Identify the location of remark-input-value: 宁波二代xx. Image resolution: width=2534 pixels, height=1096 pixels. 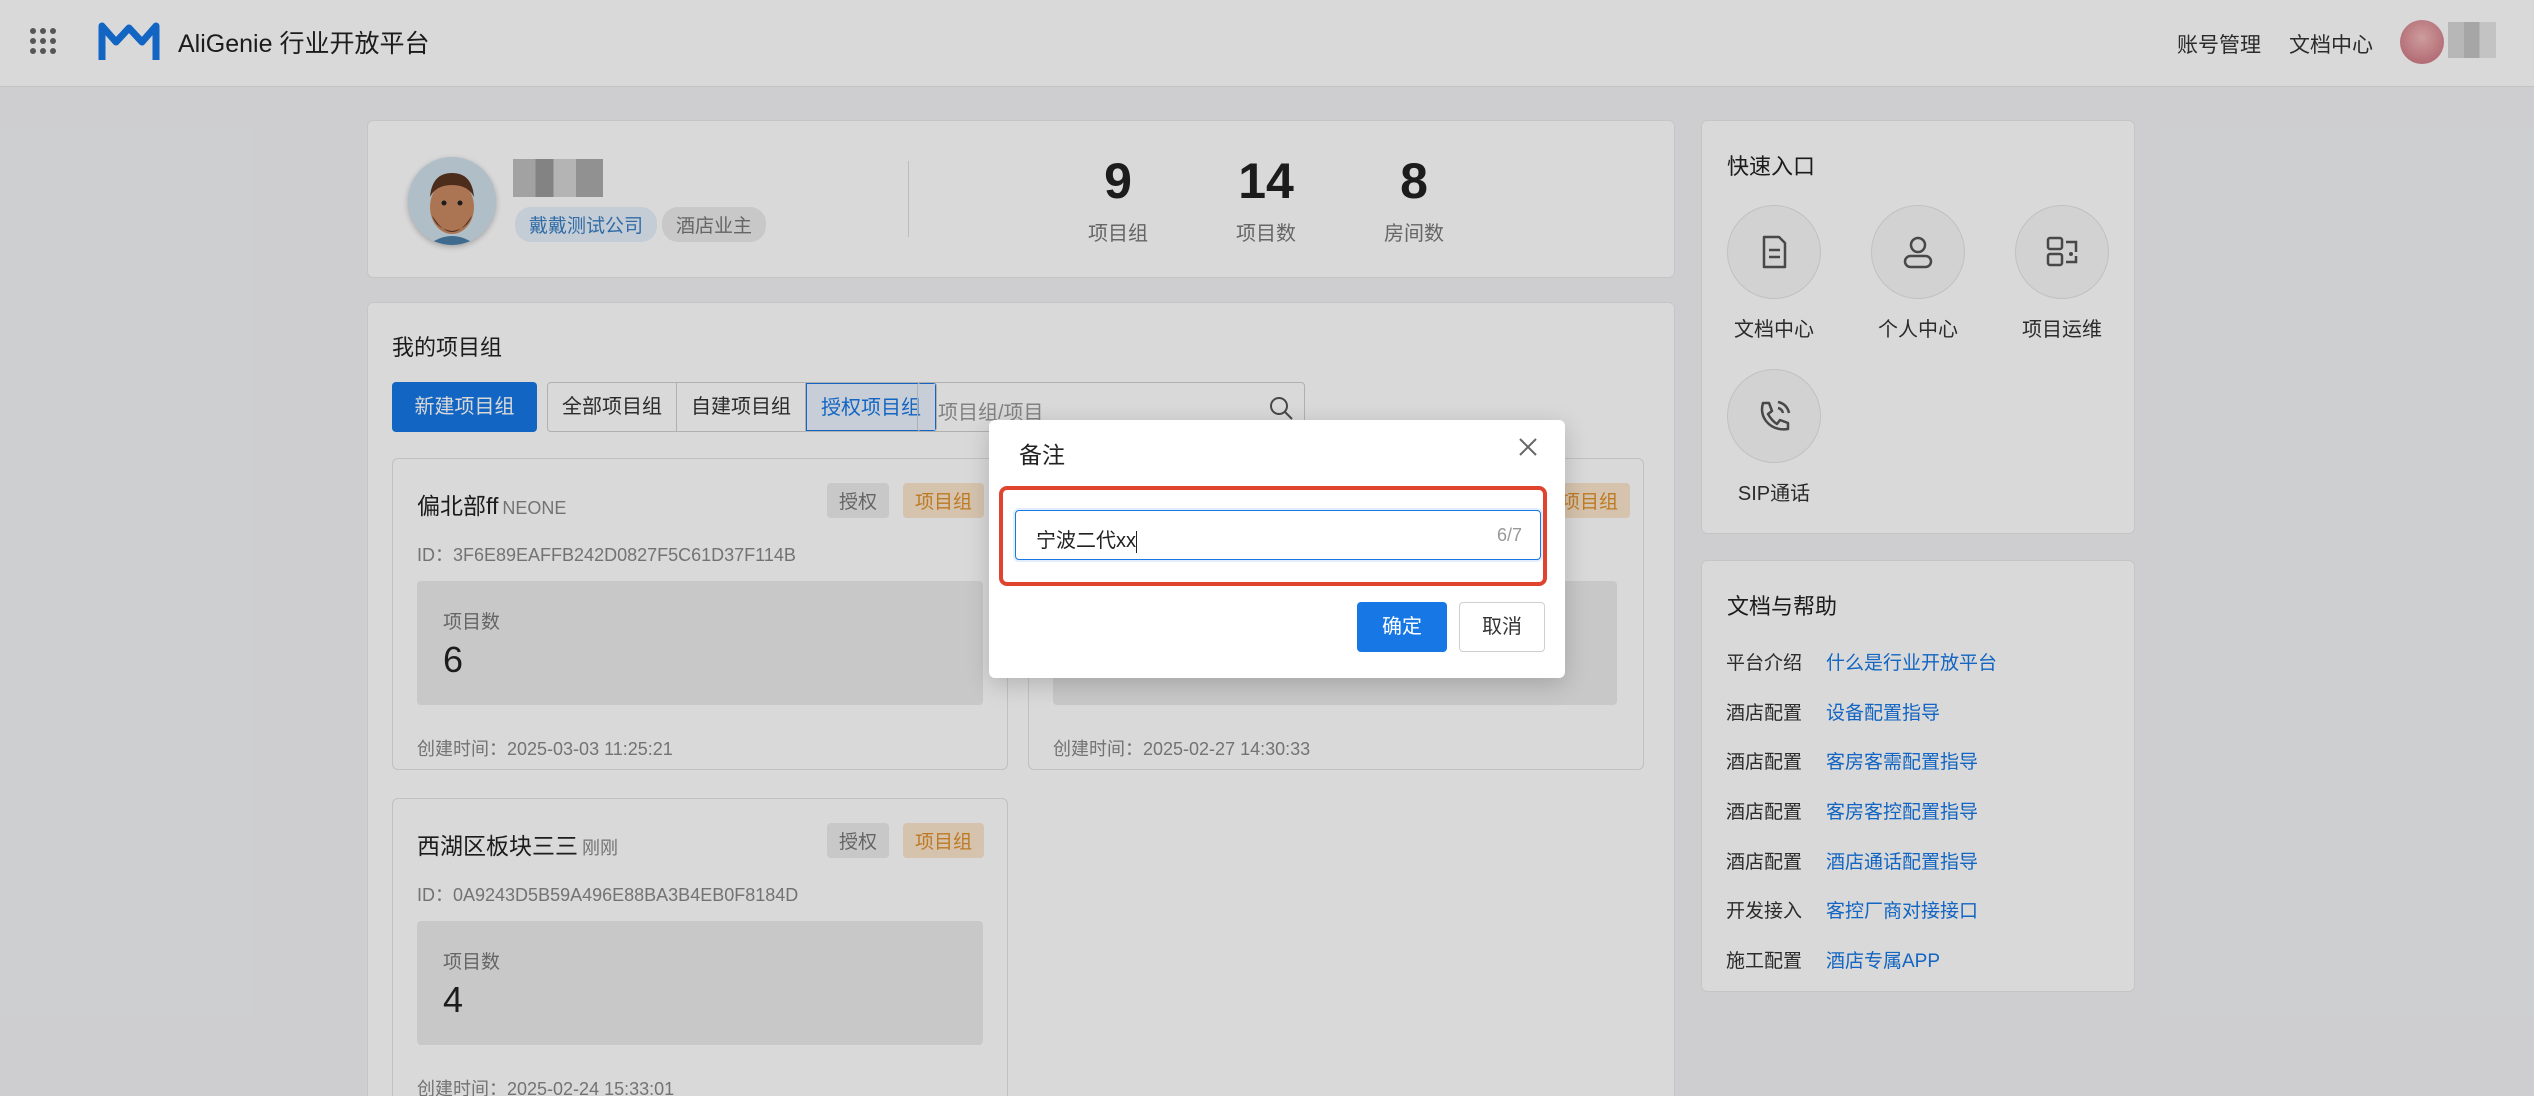
(1086, 538).